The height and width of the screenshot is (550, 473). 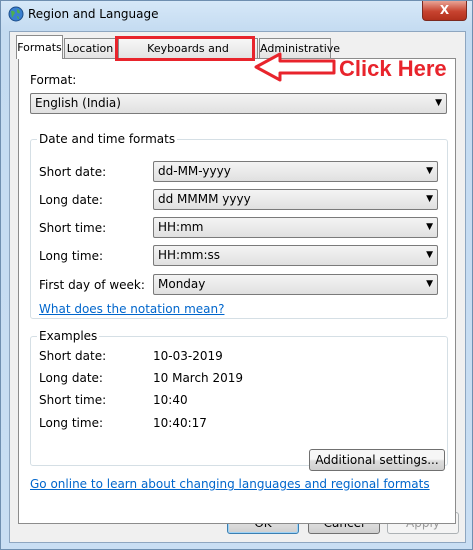 What do you see at coordinates (92, 285) in the screenshot?
I see `first-day-of-week-label: First day of week:` at bounding box center [92, 285].